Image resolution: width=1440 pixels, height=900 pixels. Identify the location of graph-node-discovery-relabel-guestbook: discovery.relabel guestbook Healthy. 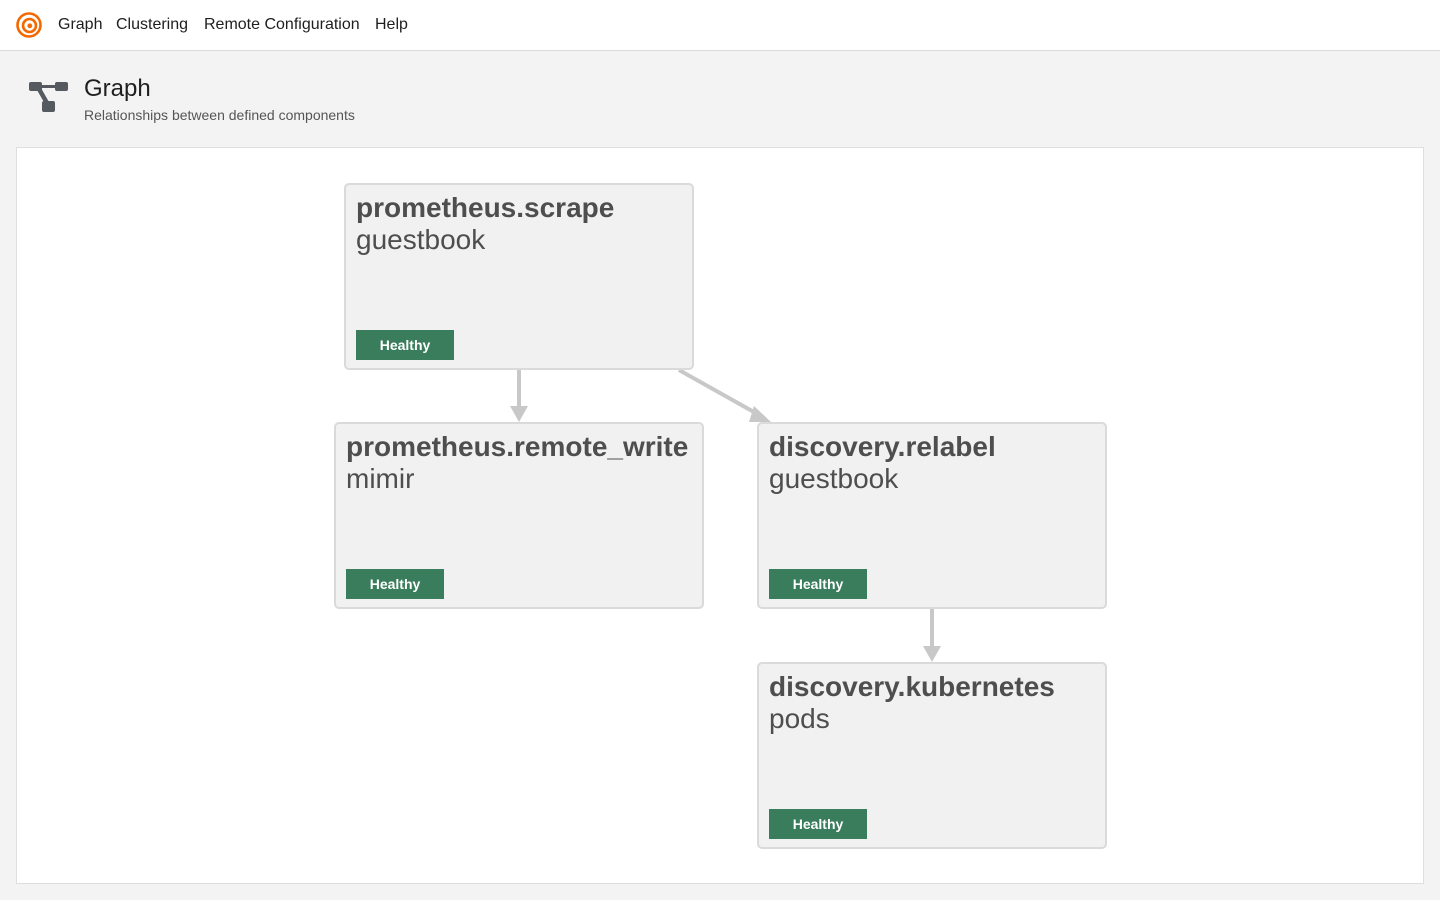
(932, 515).